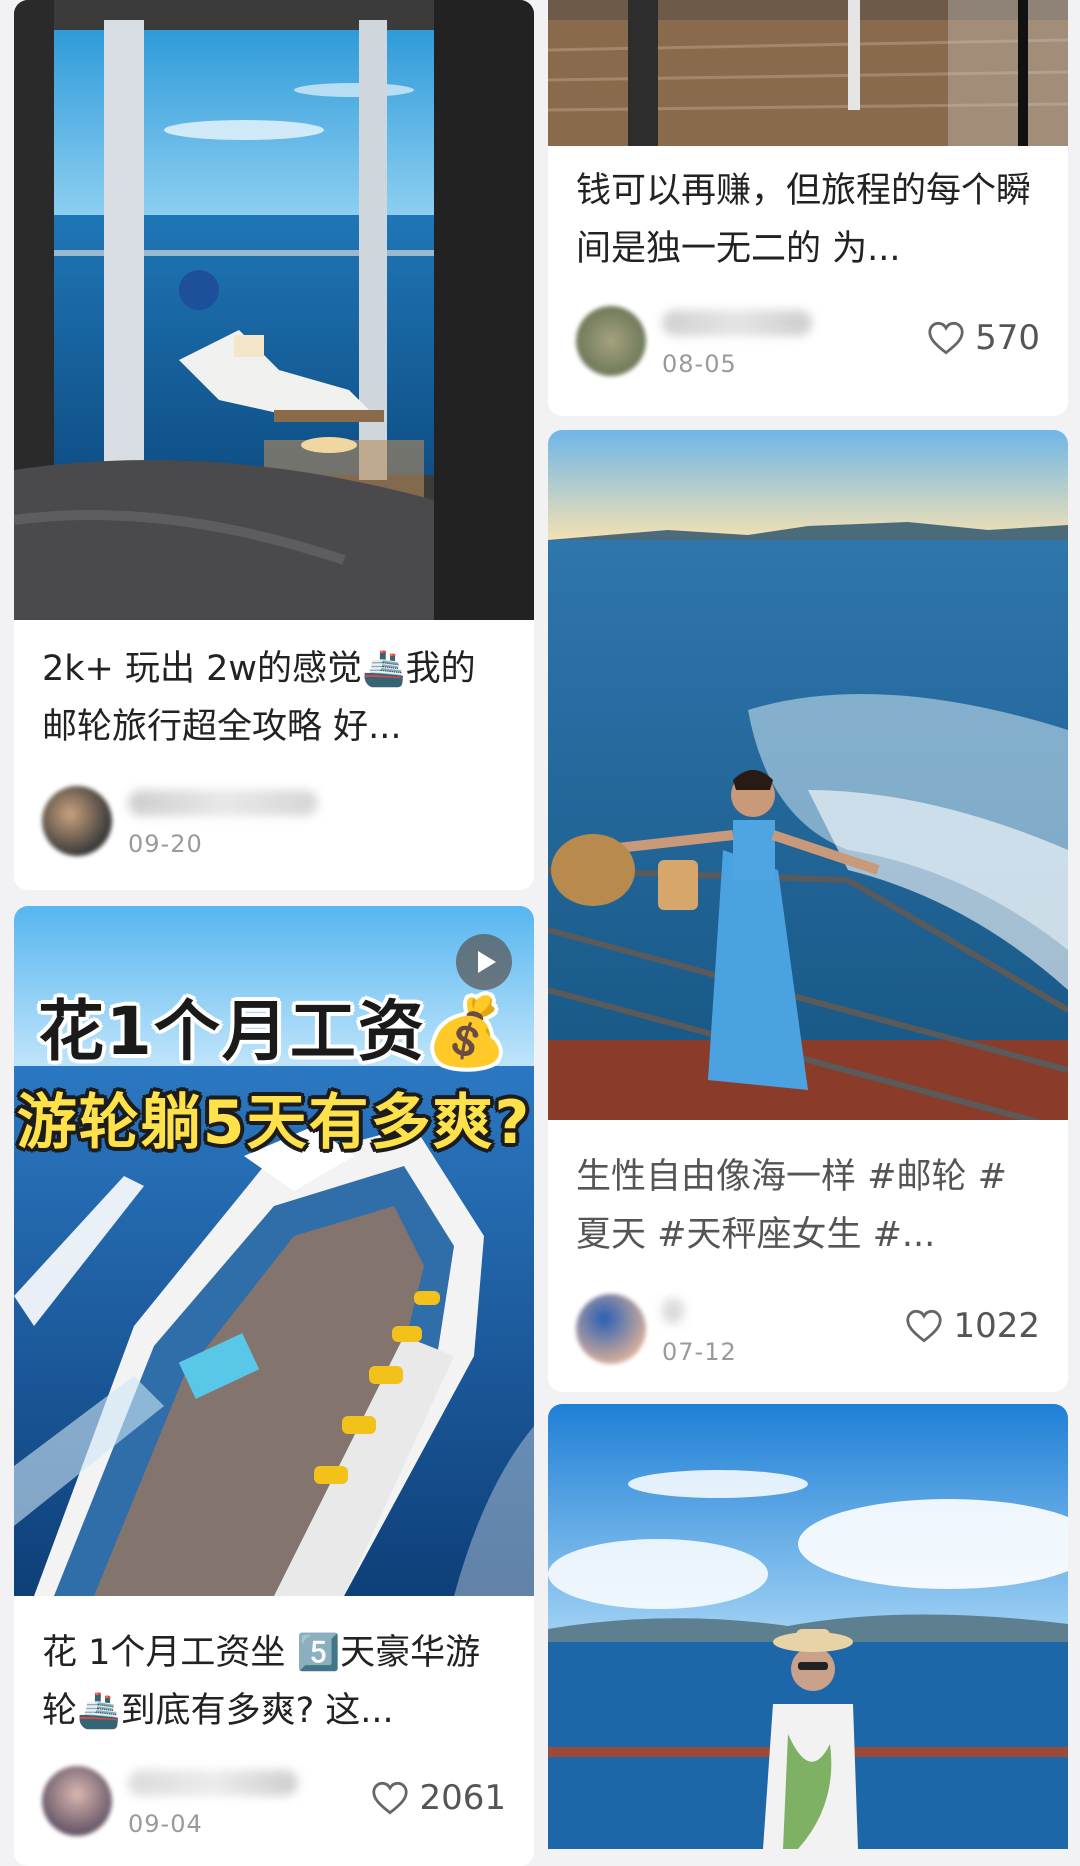 This screenshot has height=1866, width=1080. I want to click on note-author-row: 09-04 2061, so click(274, 1802).